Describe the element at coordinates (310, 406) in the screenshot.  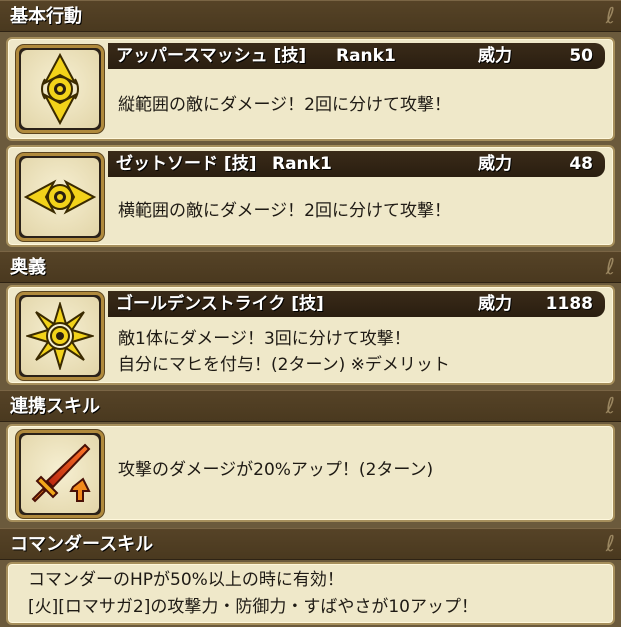
I see `section-header-link-skill: 連携スキル ℓ` at that location.